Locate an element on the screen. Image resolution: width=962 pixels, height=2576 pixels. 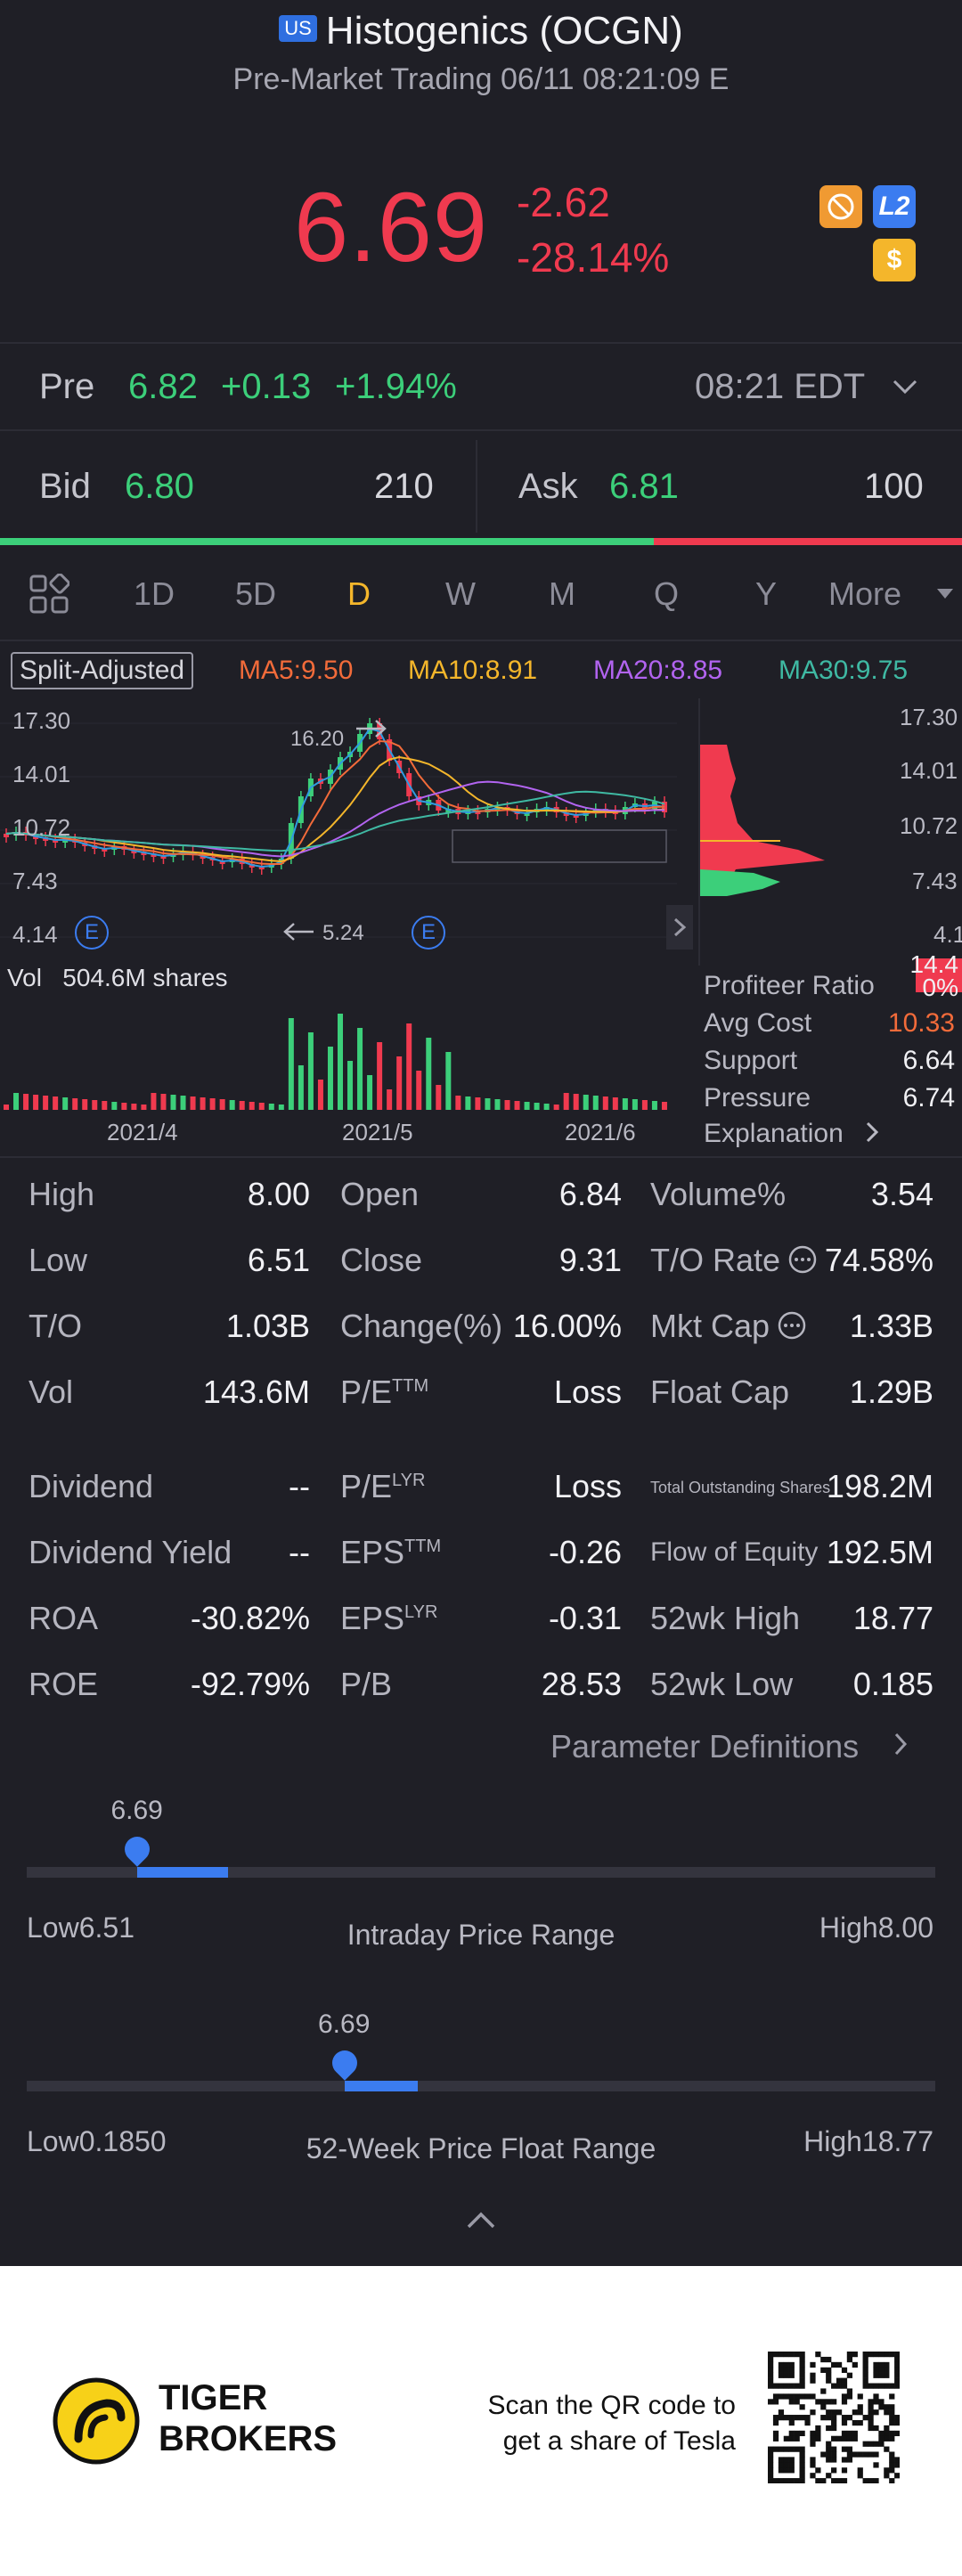
y-axis-label: 7.43 is located at coordinates (35, 881).